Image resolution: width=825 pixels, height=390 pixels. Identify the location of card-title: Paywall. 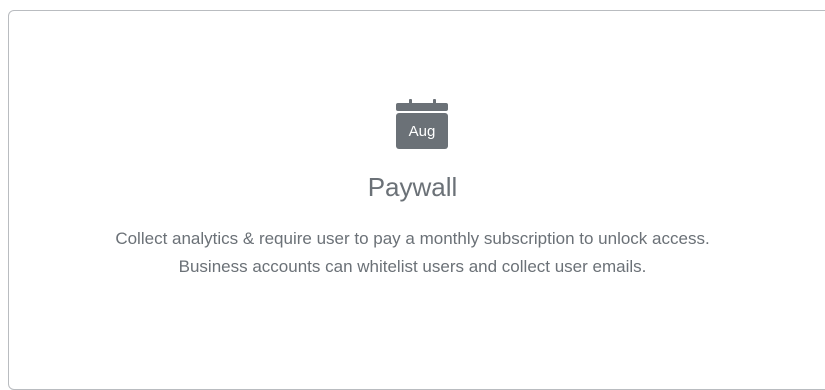
(412, 187).